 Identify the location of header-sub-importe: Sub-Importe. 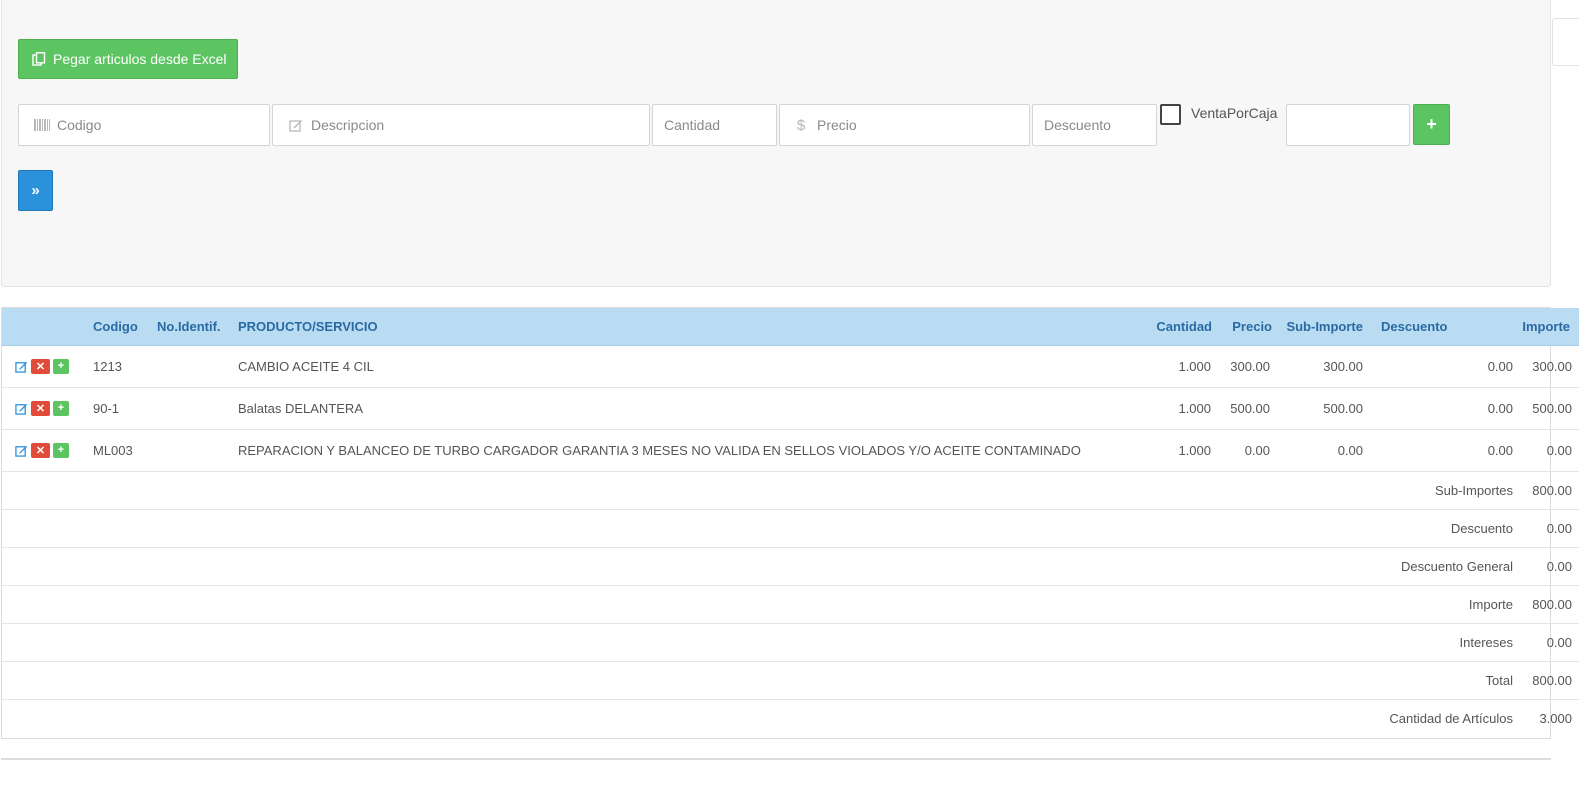
(1320, 327).